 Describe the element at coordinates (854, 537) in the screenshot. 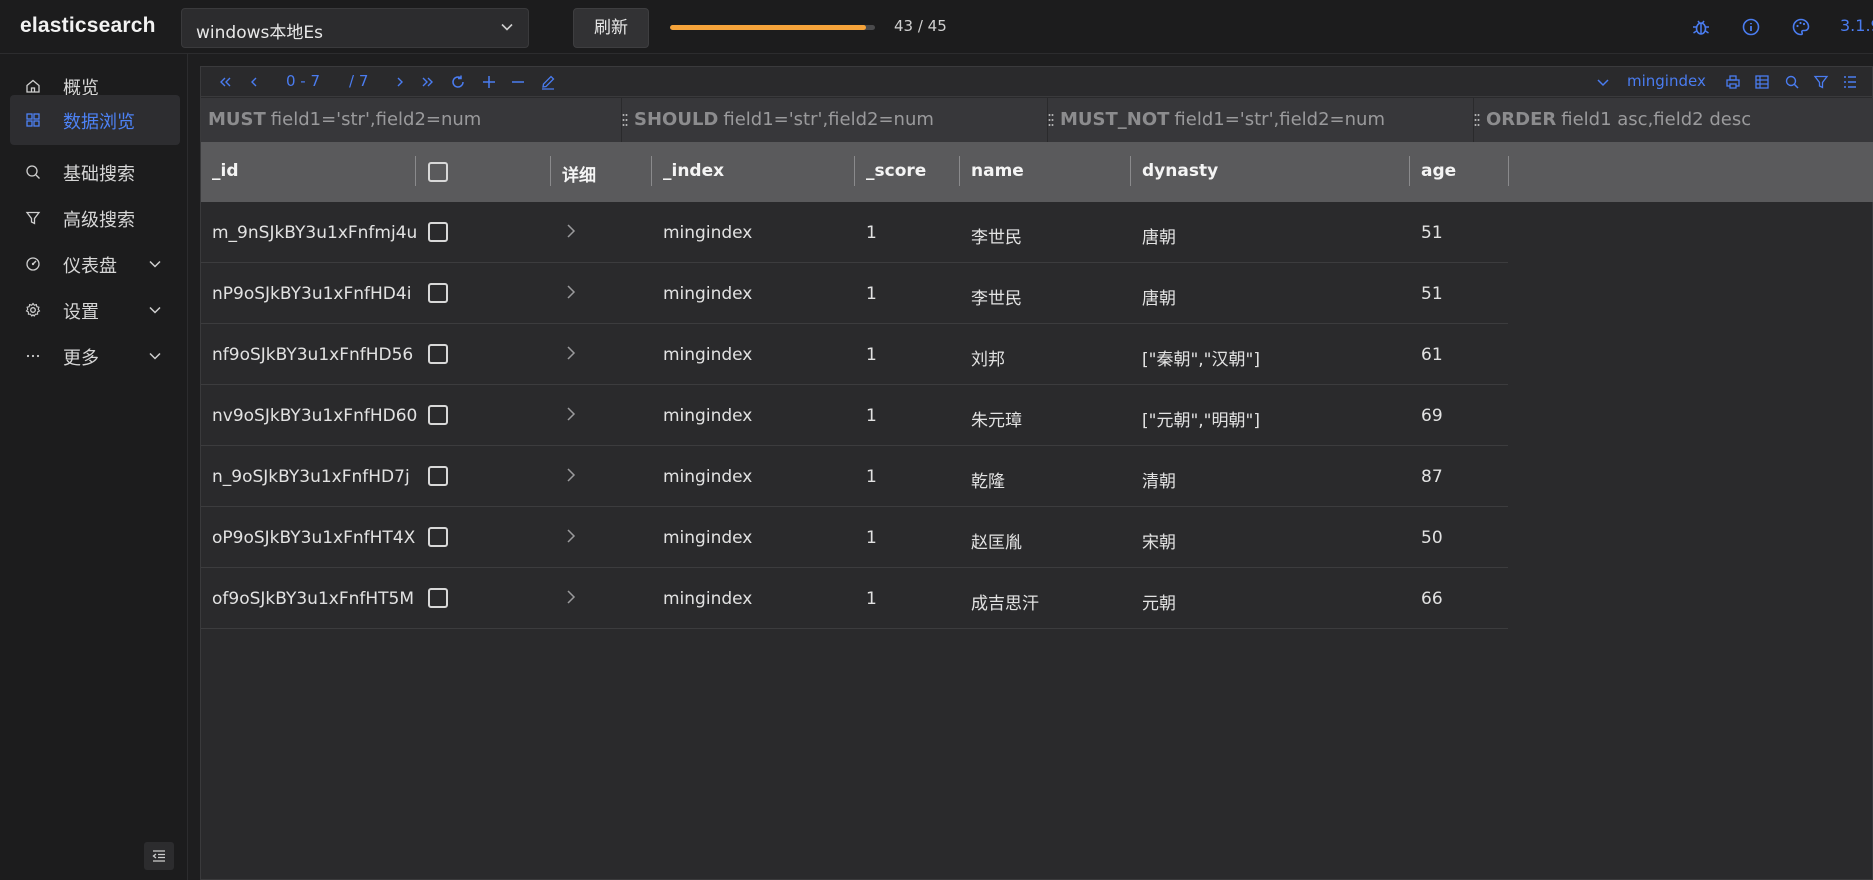

I see `table-row: oP9oSJkBY3u1xFnfHT4X mingindex 1 赵匡胤 宋朝 50` at that location.